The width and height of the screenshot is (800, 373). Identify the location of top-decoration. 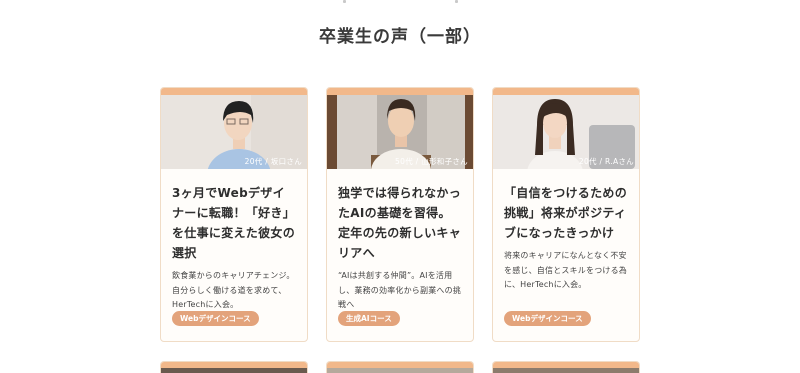
(400, 2).